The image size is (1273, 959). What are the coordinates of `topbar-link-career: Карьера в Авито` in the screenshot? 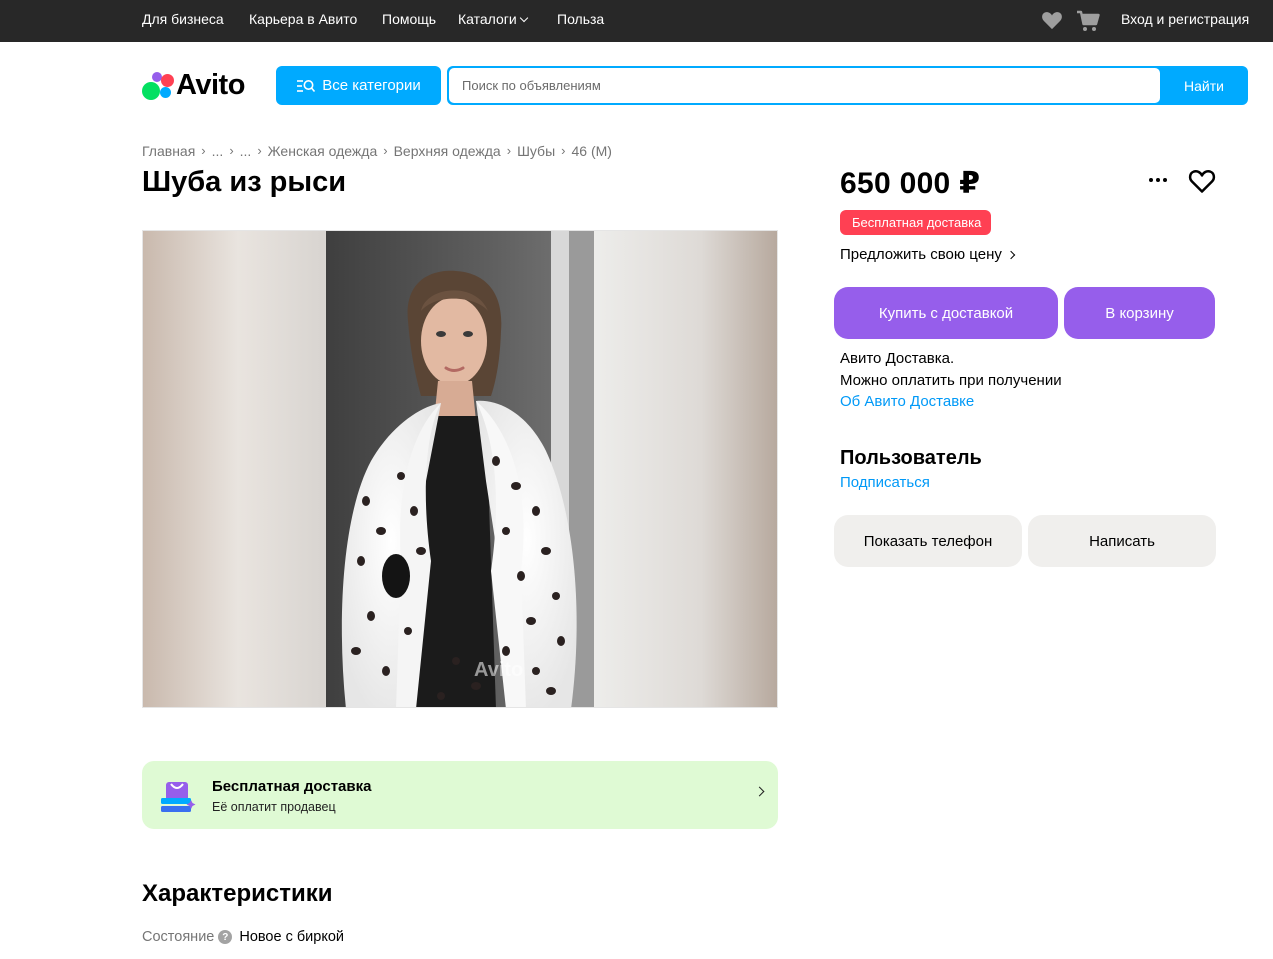 It's located at (303, 19).